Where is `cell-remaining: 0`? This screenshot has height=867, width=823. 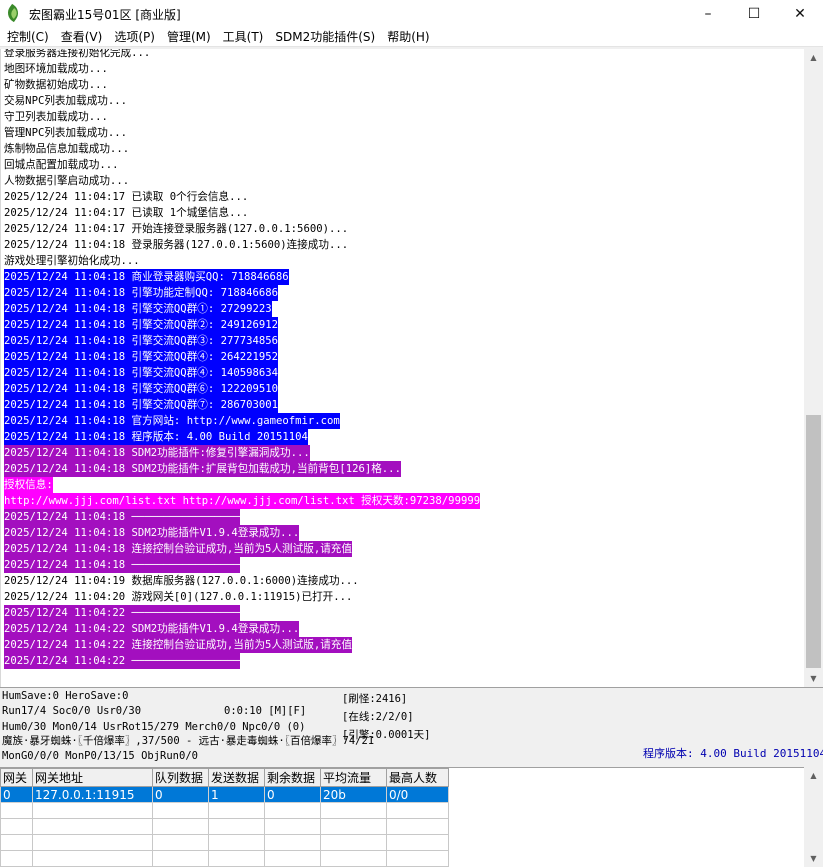
cell-remaining: 0 is located at coordinates (292, 794).